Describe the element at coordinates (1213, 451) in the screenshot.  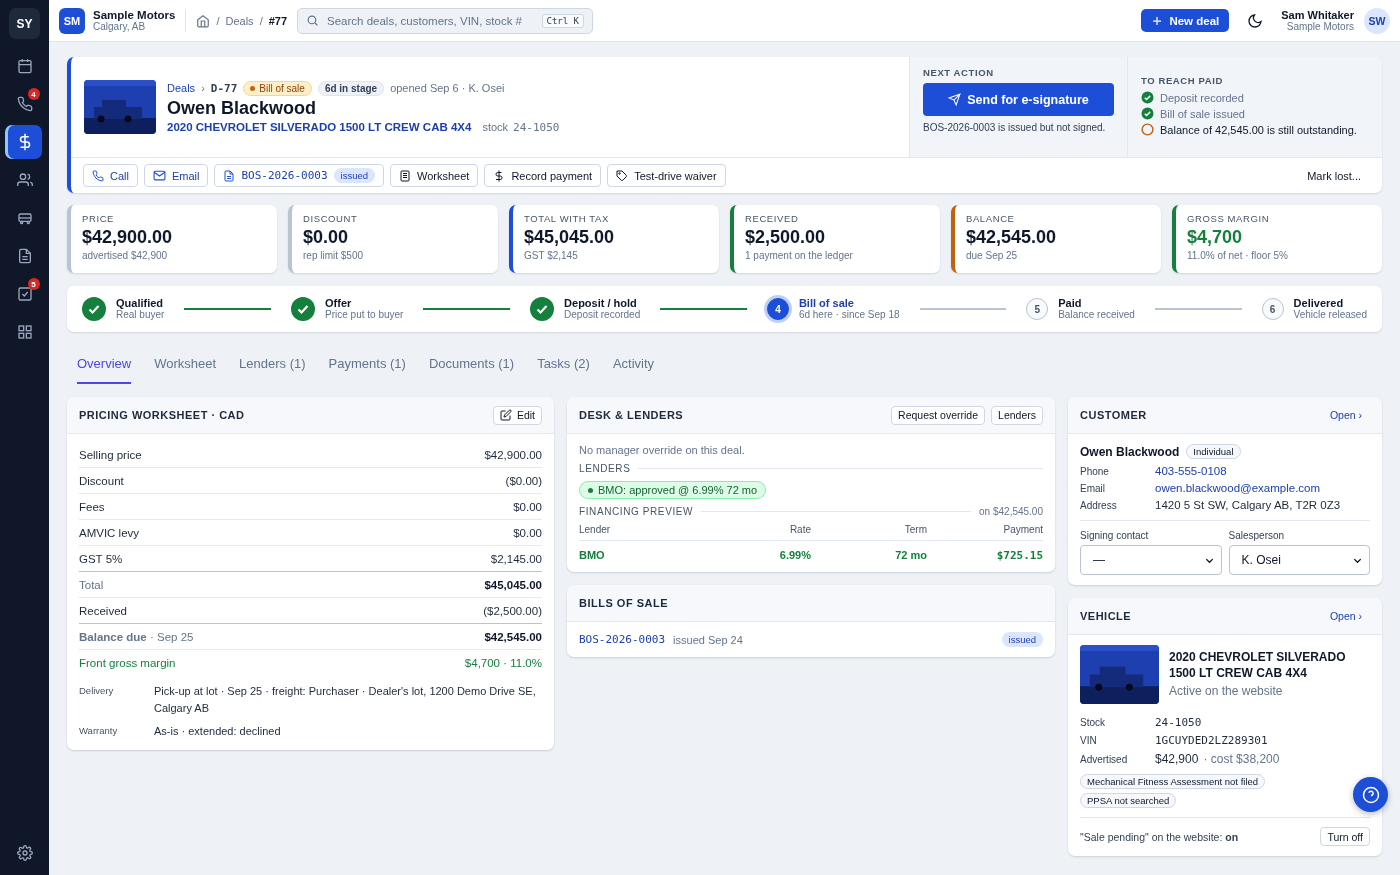
I see `customer-type-badge: Individual` at that location.